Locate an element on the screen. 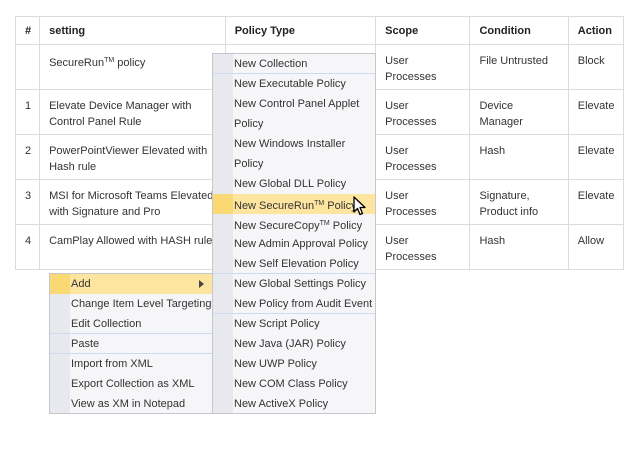 This screenshot has width=640, height=450. cell-number: 1 is located at coordinates (27, 112).